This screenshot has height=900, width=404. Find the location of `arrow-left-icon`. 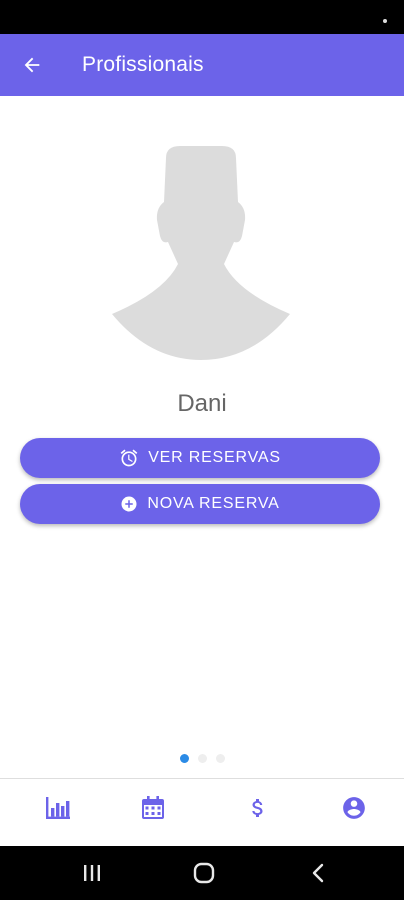

arrow-left-icon is located at coordinates (32, 65).